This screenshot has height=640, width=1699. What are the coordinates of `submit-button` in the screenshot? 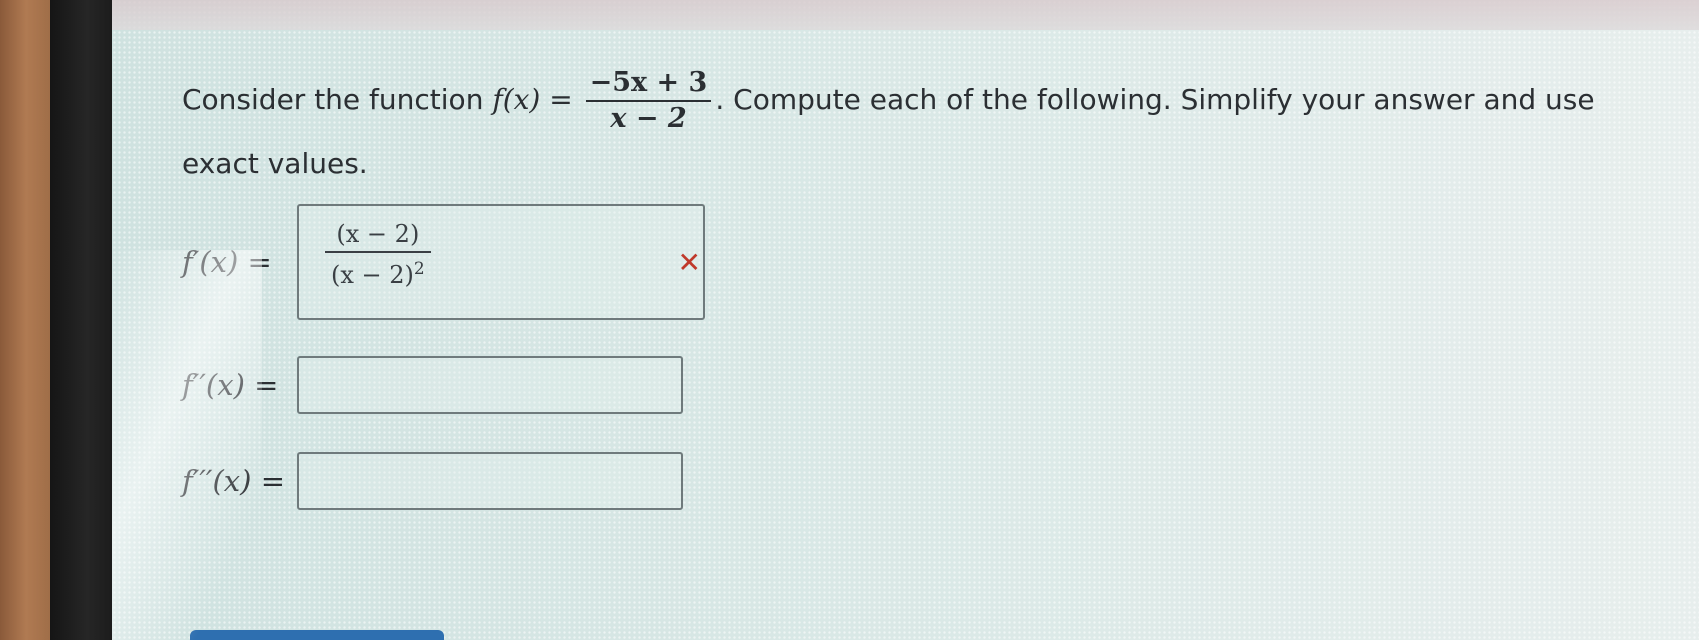 It's located at (317, 635).